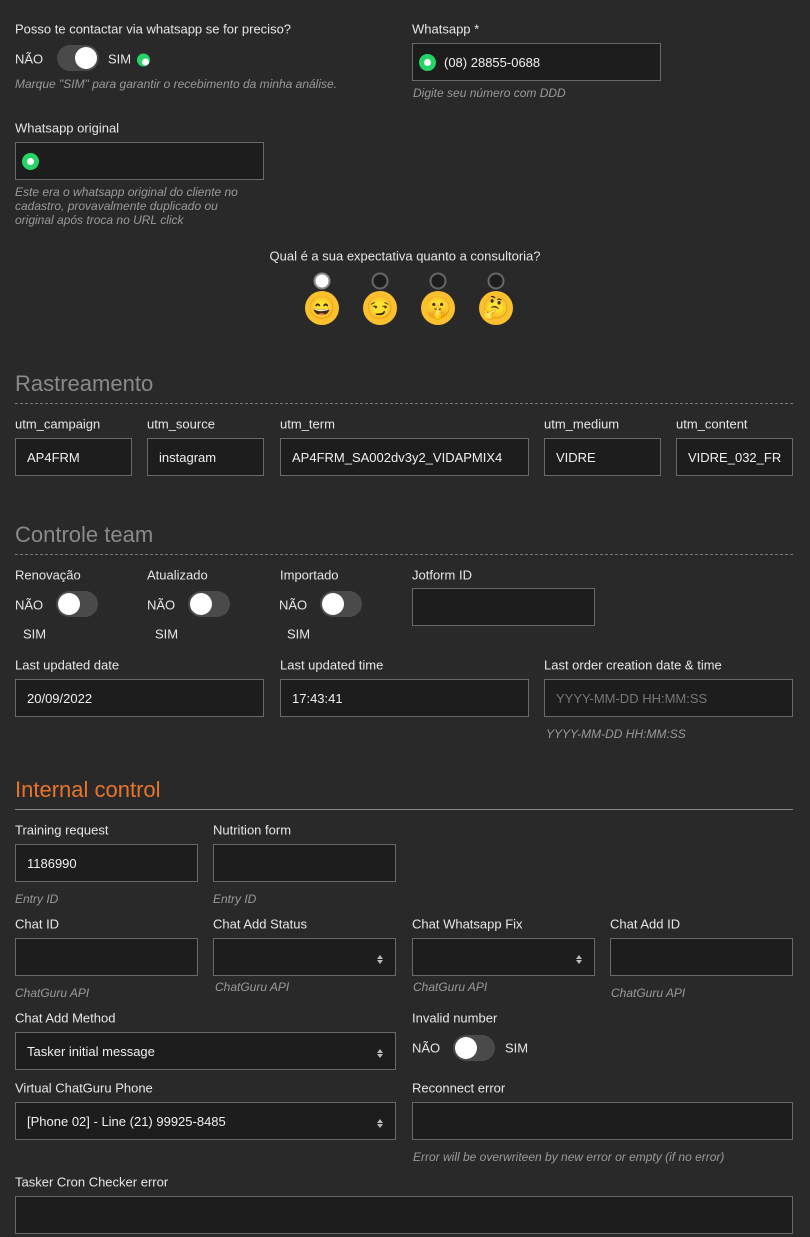  Describe the element at coordinates (99, 220) in the screenshot. I see `whatsapp-original-help: original após troca no URL click` at that location.